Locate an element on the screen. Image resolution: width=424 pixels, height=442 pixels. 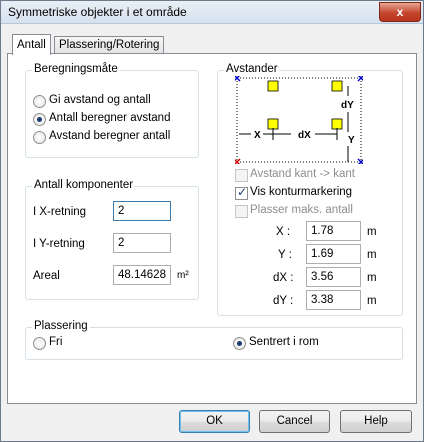
corner-x-topleft is located at coordinates (238, 79).